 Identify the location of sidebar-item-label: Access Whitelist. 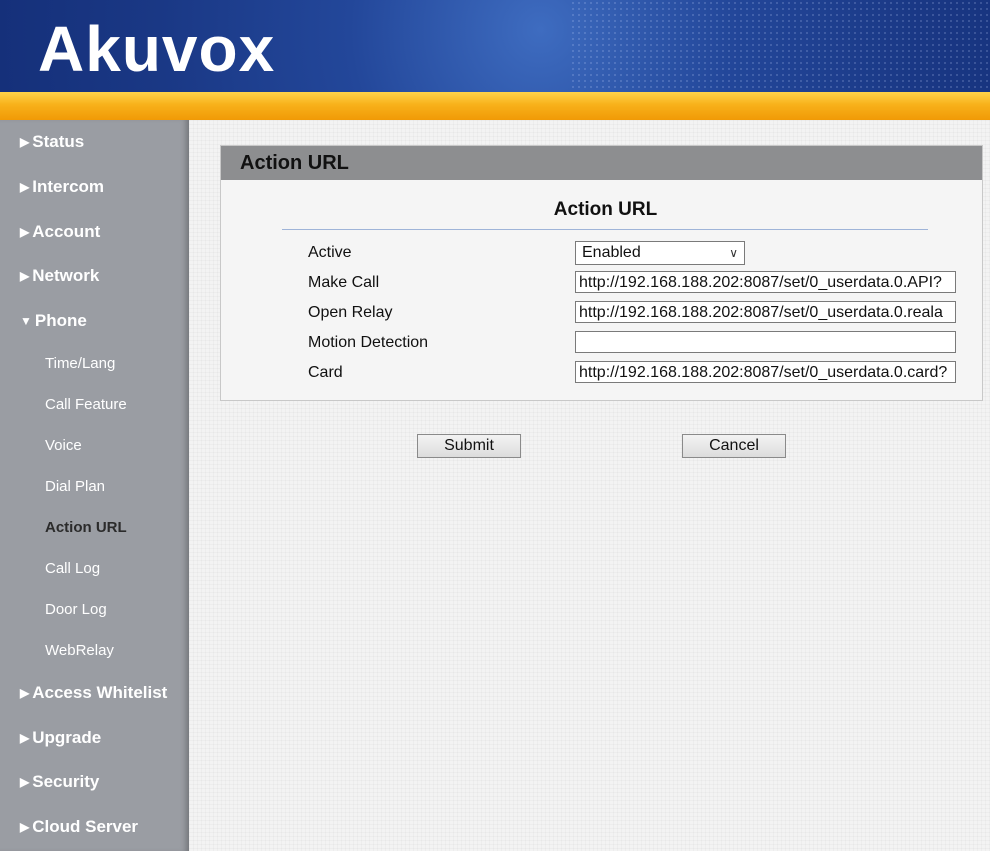
(100, 692).